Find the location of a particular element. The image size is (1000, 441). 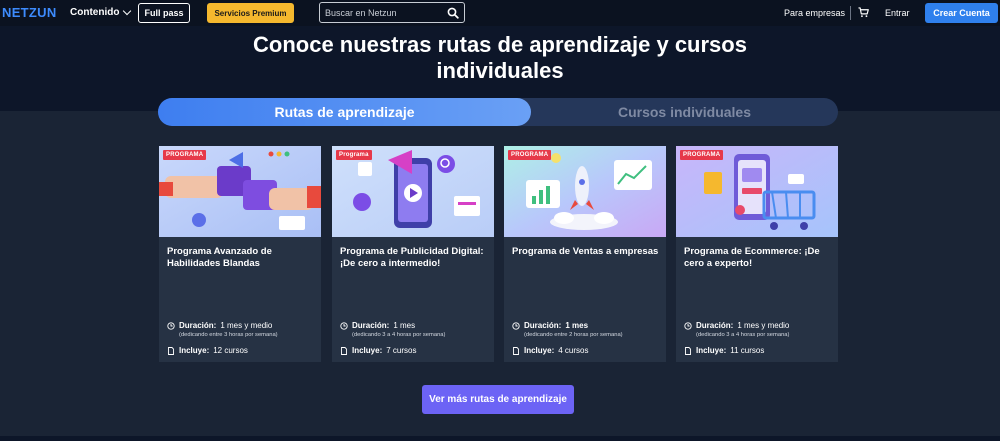

search-box is located at coordinates (392, 12).